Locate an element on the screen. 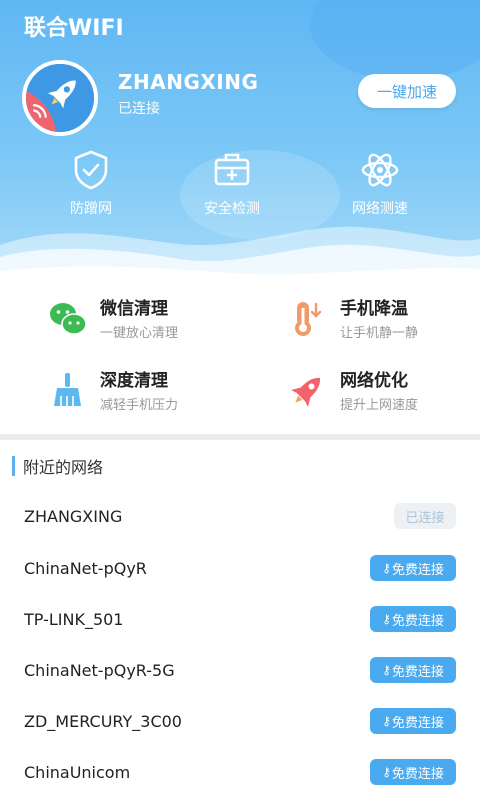 Image resolution: width=480 pixels, height=800 pixels. thermometer-icon is located at coordinates (308, 319).